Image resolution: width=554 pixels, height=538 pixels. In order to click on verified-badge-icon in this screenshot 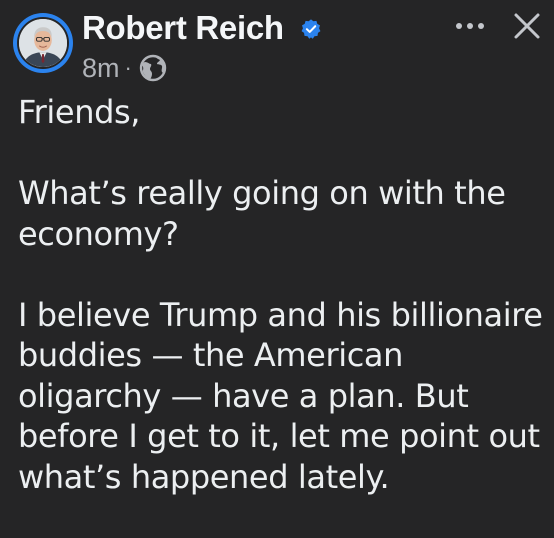, I will do `click(311, 29)`.